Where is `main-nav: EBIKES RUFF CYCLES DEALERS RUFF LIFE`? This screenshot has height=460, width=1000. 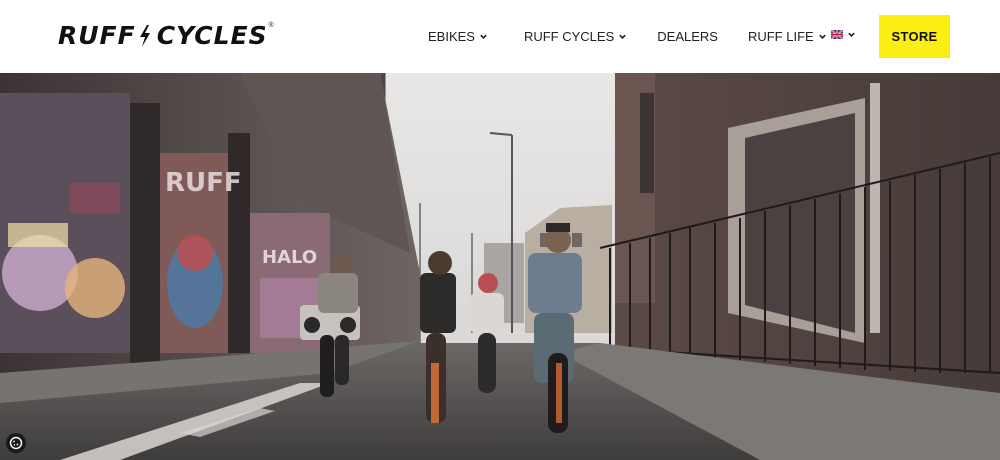
main-nav: EBIKES RUFF CYCLES DEALERS RUFF LIFE is located at coordinates (642, 36).